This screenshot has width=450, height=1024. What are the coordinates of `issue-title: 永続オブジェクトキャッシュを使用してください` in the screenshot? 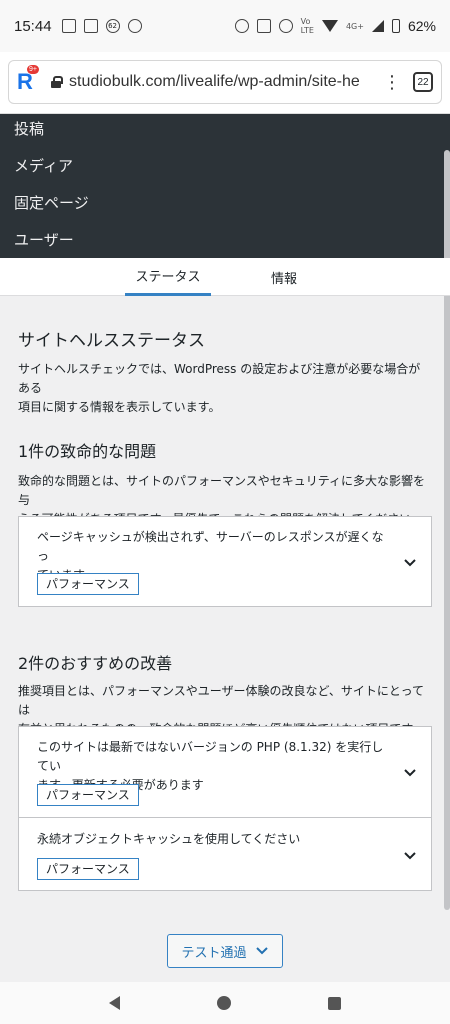 It's located at (169, 839).